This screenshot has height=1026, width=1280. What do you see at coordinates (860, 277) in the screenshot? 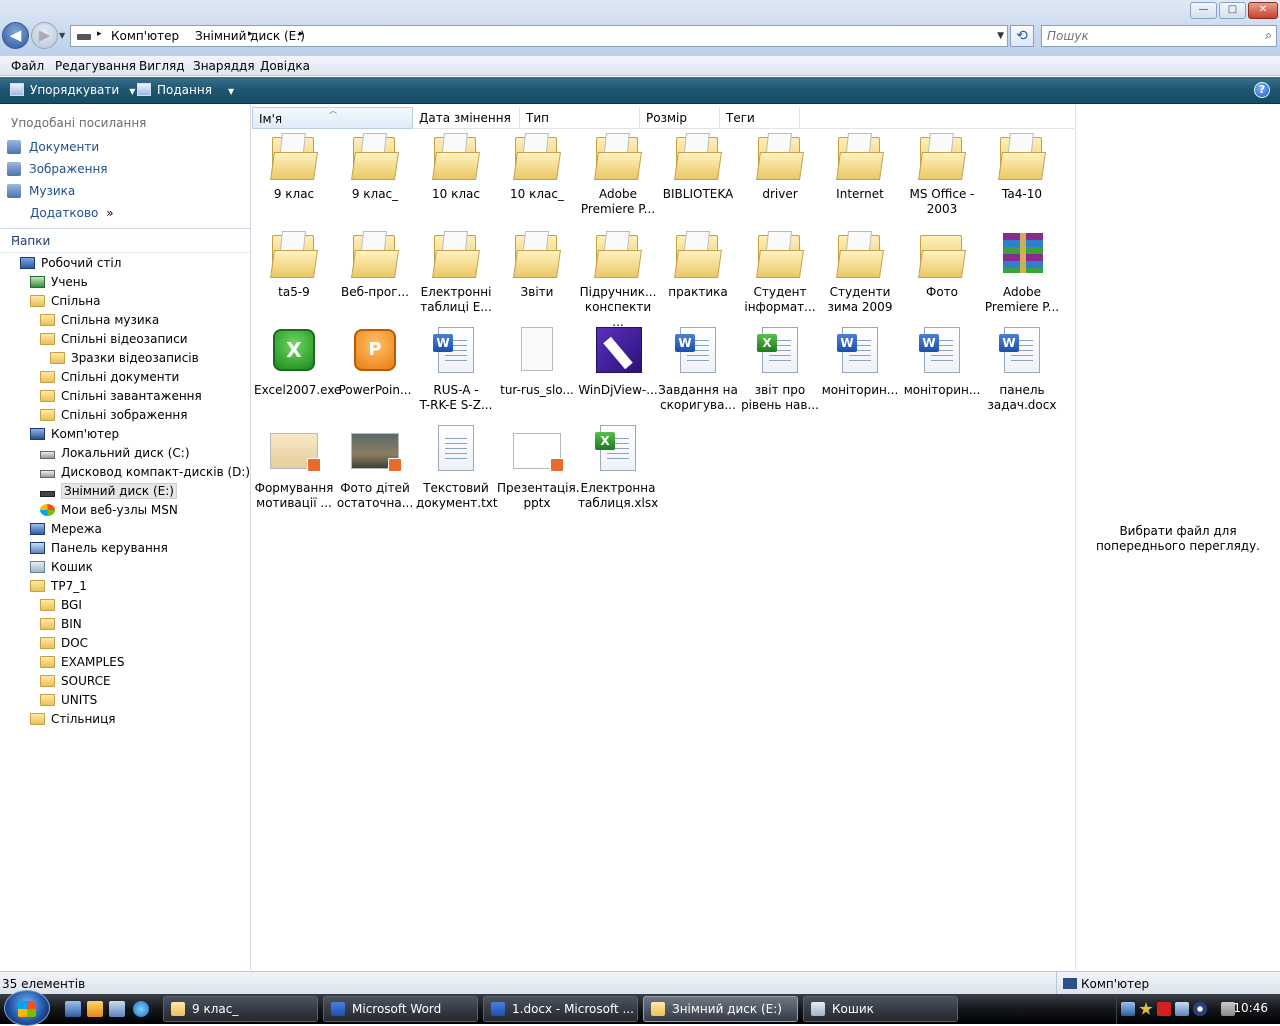
I see `file-item: Студенти зима 2009` at bounding box center [860, 277].